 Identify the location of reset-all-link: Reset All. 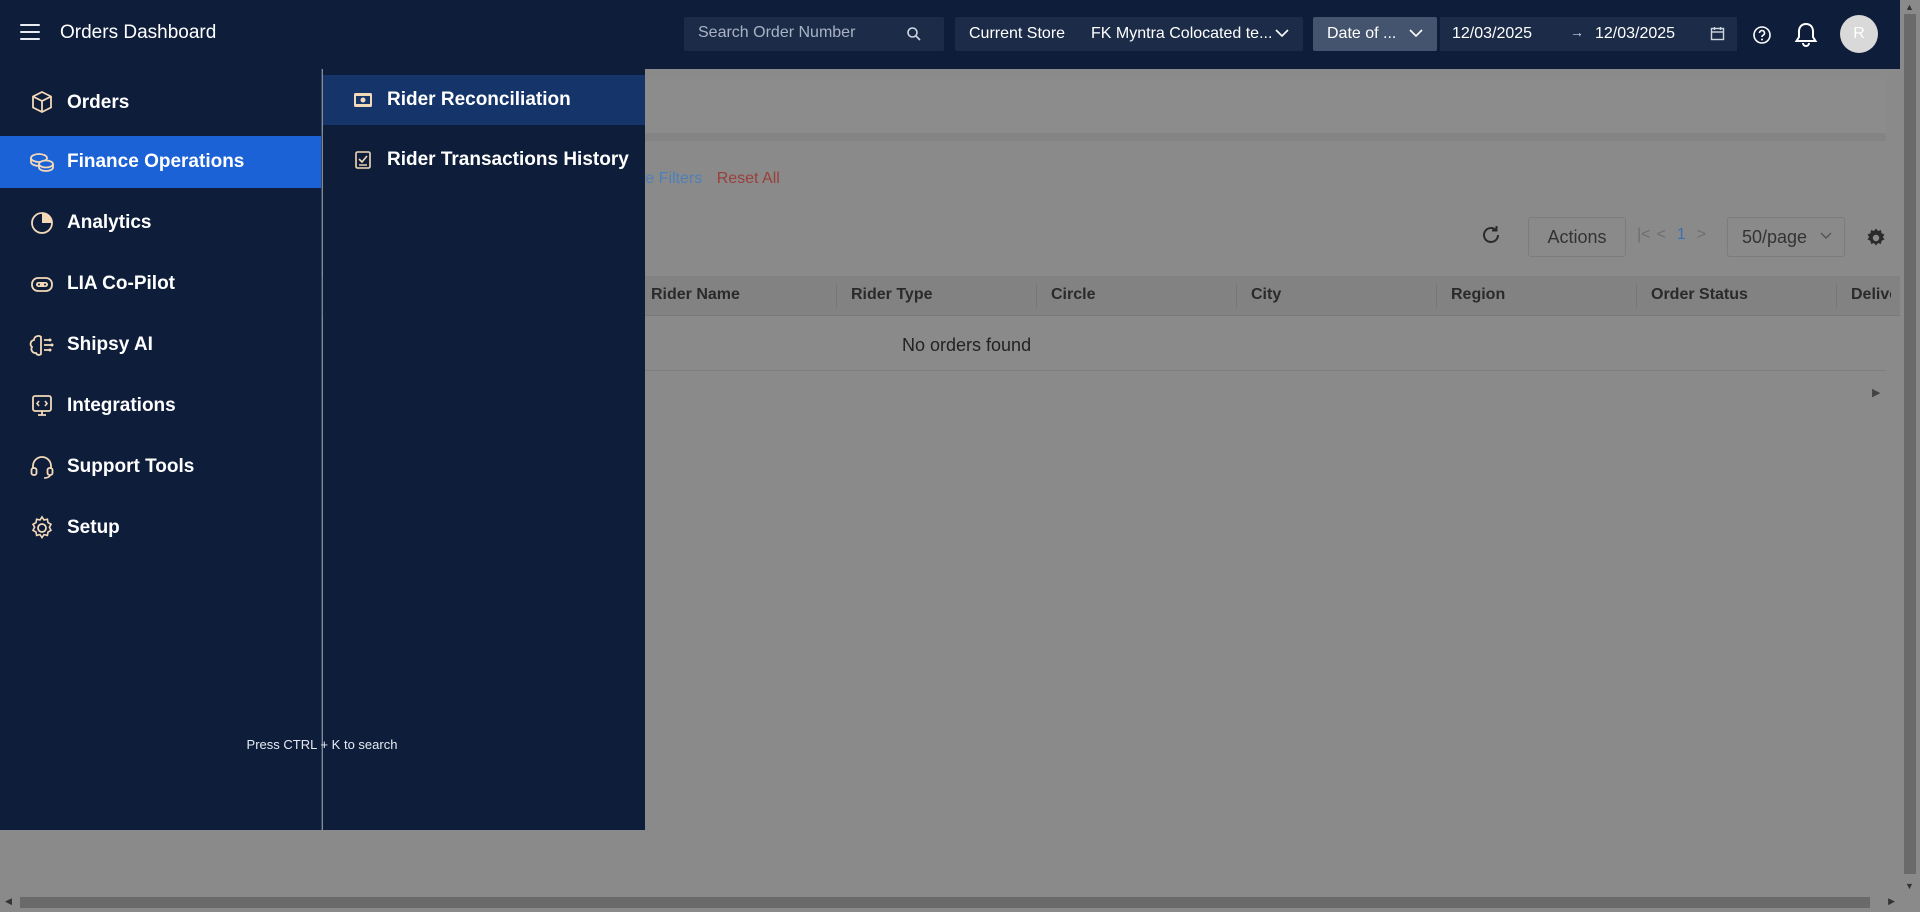
(748, 178).